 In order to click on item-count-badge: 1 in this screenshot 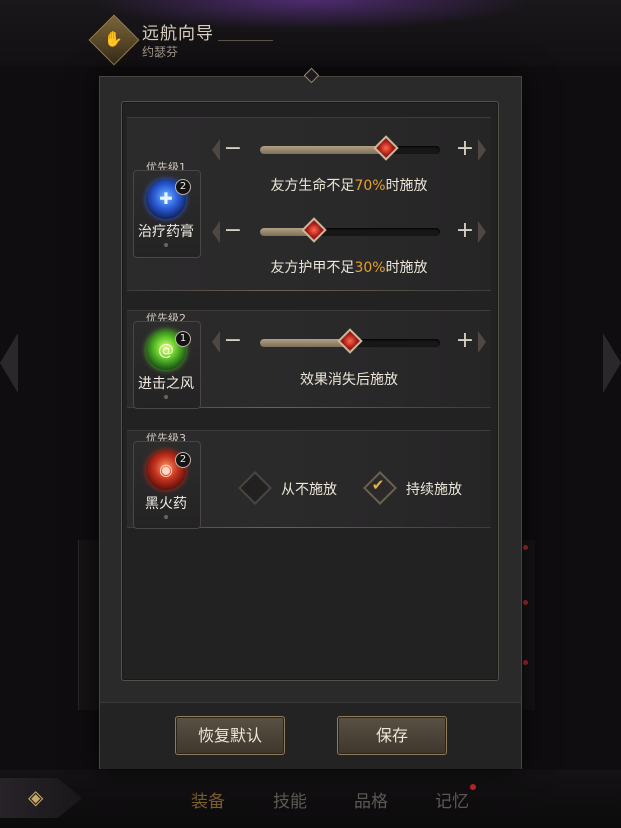, I will do `click(183, 339)`.